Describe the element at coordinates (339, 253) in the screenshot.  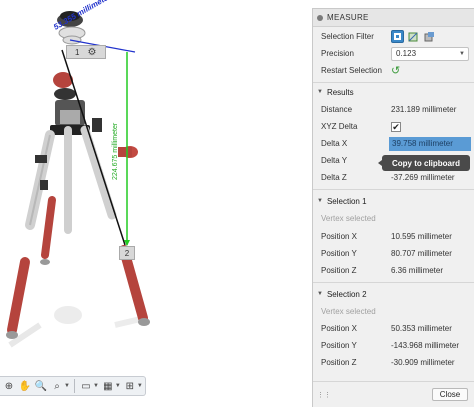
I see `sel1-pos-y-label: Position Y` at that location.